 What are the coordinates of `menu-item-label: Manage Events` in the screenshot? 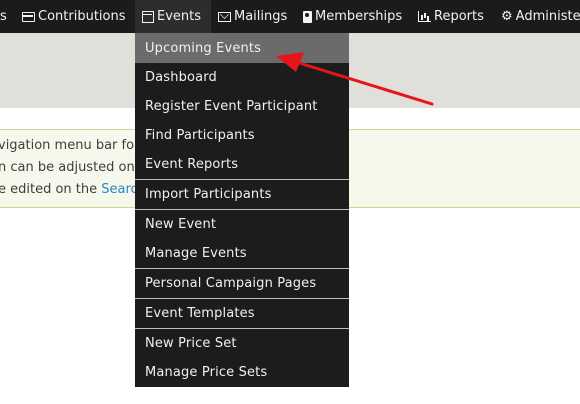 It's located at (196, 253).